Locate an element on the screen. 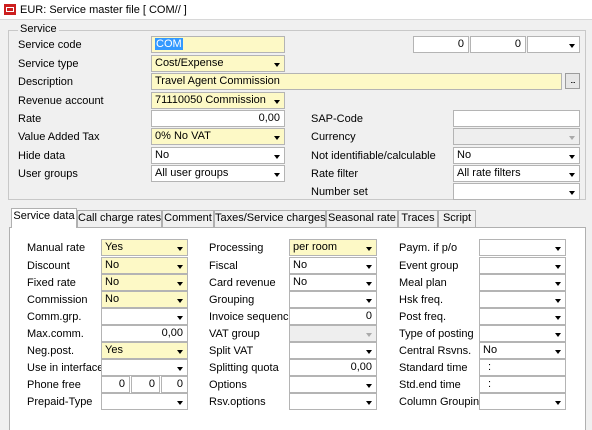  phone-free-value-1: 0 is located at coordinates (121, 384).